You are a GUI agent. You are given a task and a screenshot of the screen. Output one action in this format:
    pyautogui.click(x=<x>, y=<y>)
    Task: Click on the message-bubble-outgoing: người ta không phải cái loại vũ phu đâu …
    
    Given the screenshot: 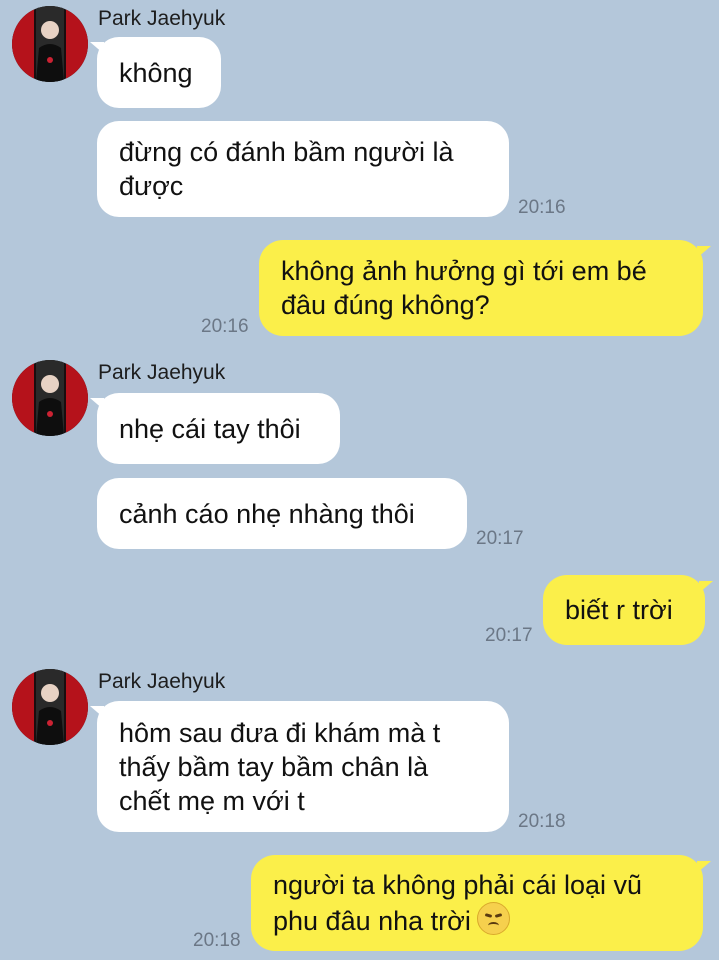 What is the action you would take?
    pyautogui.click(x=477, y=903)
    